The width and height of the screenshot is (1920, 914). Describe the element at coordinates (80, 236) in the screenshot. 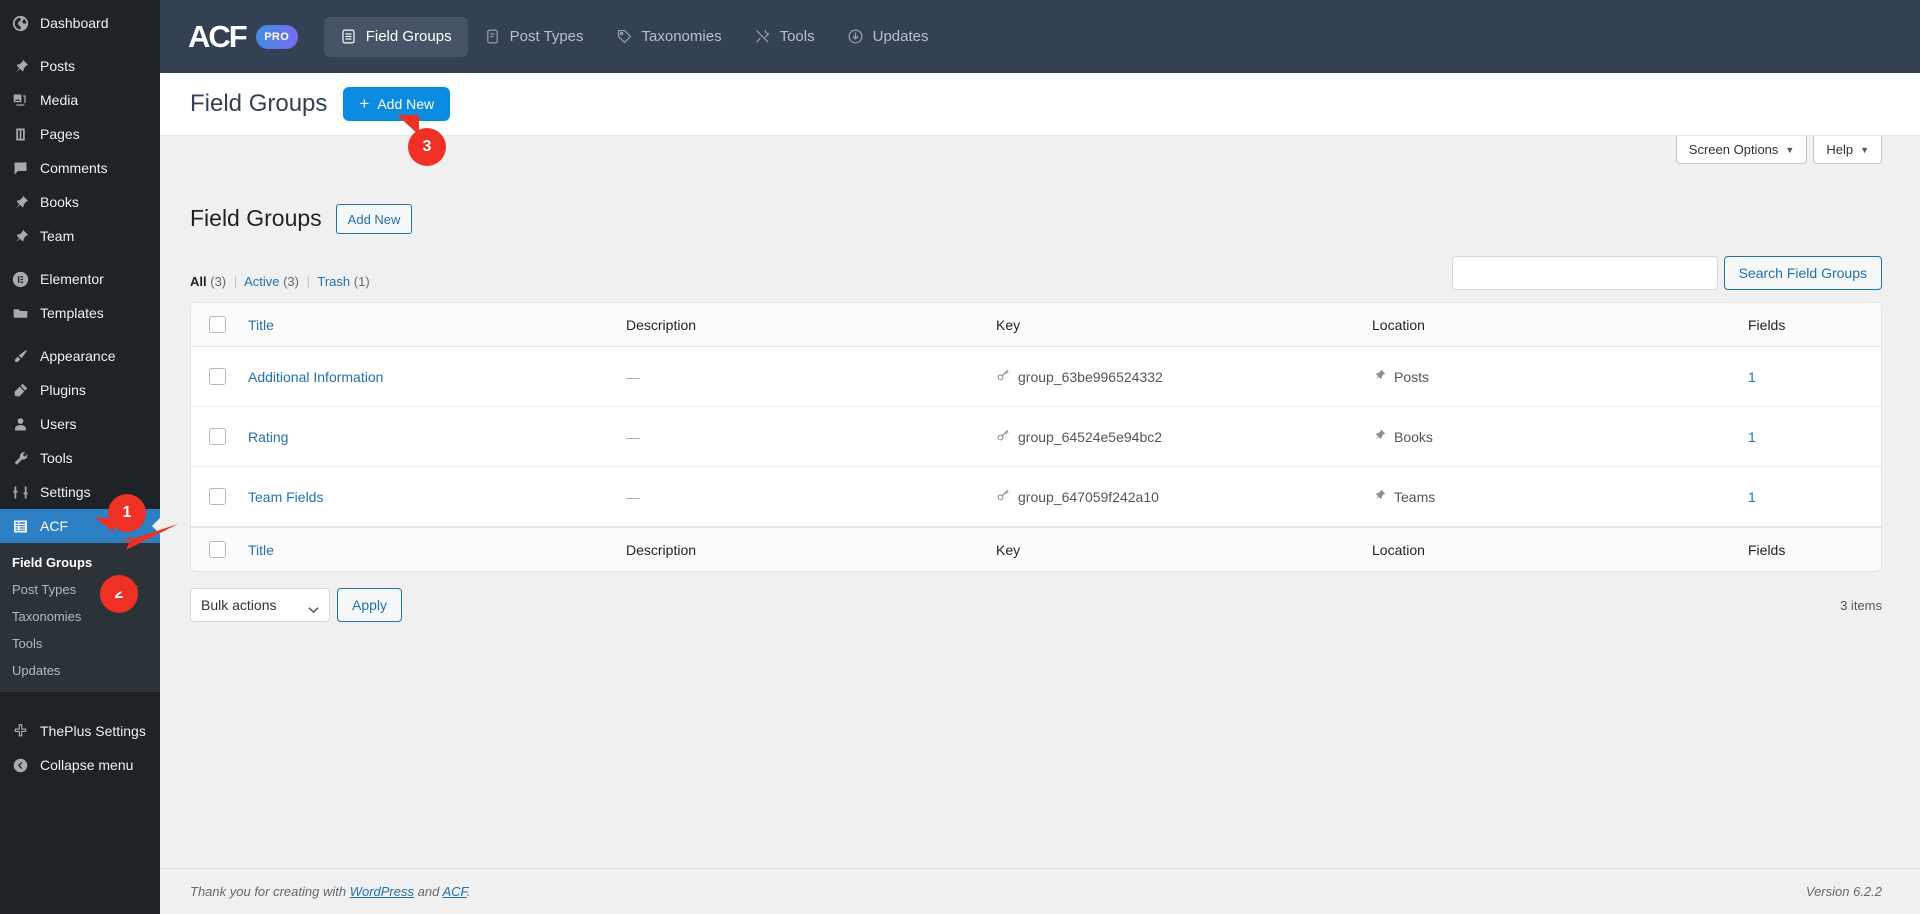

I see `sidebar-item-team: Team` at that location.